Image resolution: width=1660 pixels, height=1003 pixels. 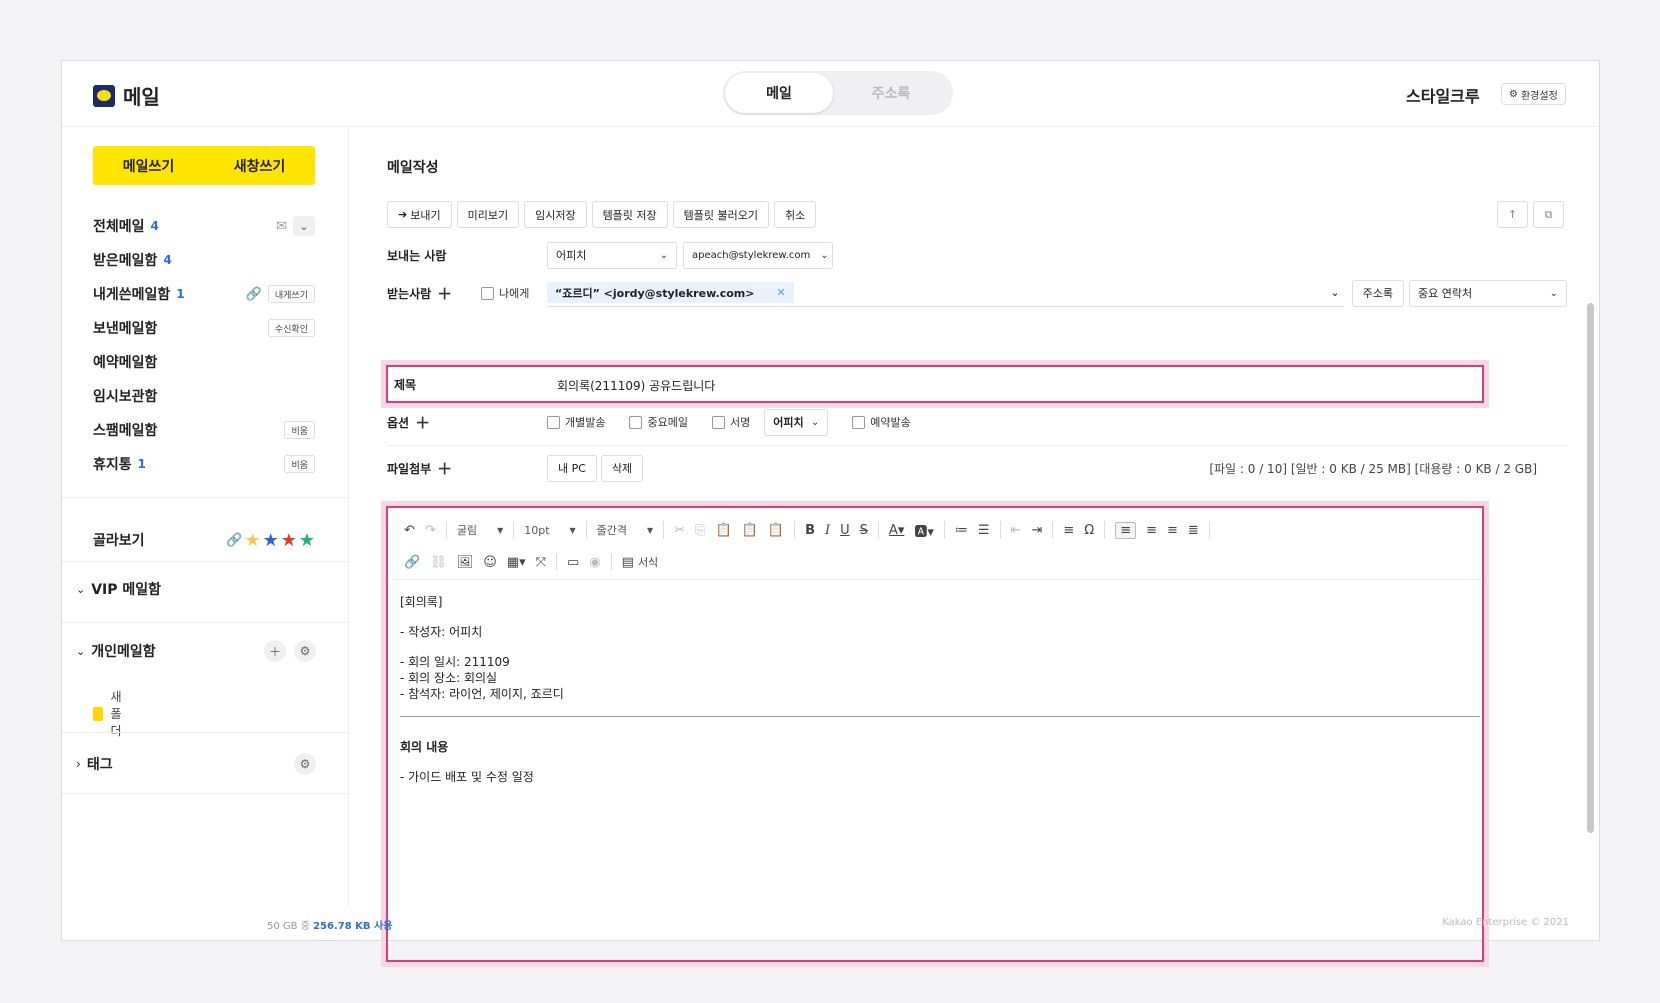 What do you see at coordinates (196, 764) in the screenshot?
I see `sidebar-section-tag: › 태그 ⚙` at bounding box center [196, 764].